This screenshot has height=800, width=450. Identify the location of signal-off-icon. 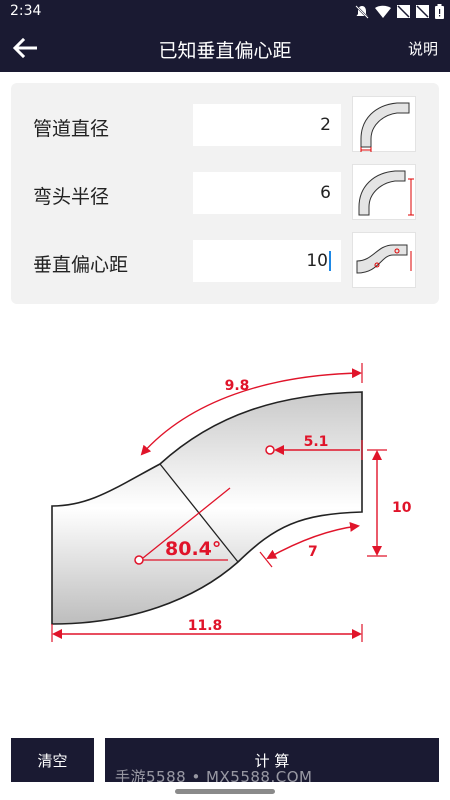
(403, 11).